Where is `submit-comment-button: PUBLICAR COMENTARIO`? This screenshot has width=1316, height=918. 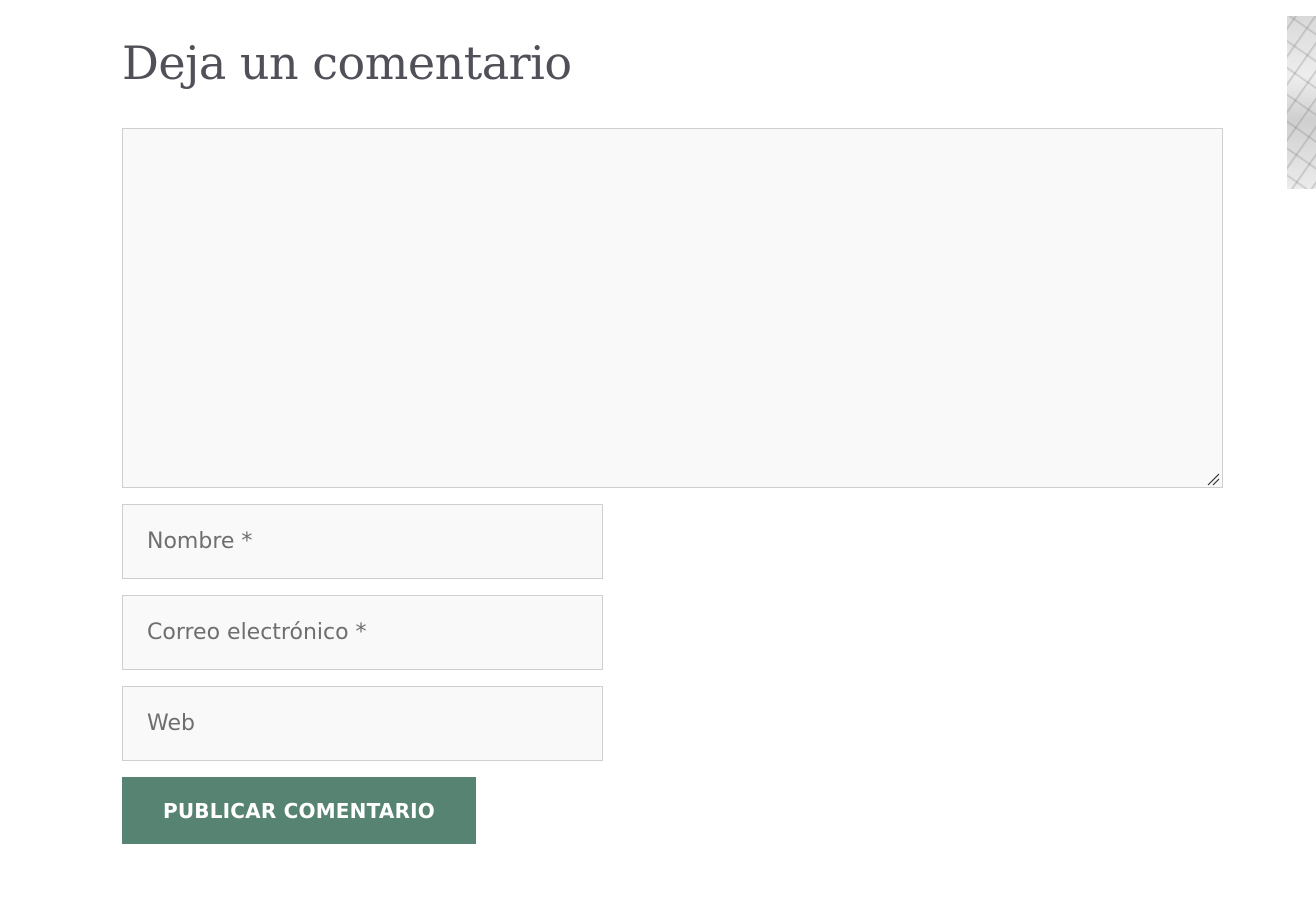 submit-comment-button: PUBLICAR COMENTARIO is located at coordinates (299, 810).